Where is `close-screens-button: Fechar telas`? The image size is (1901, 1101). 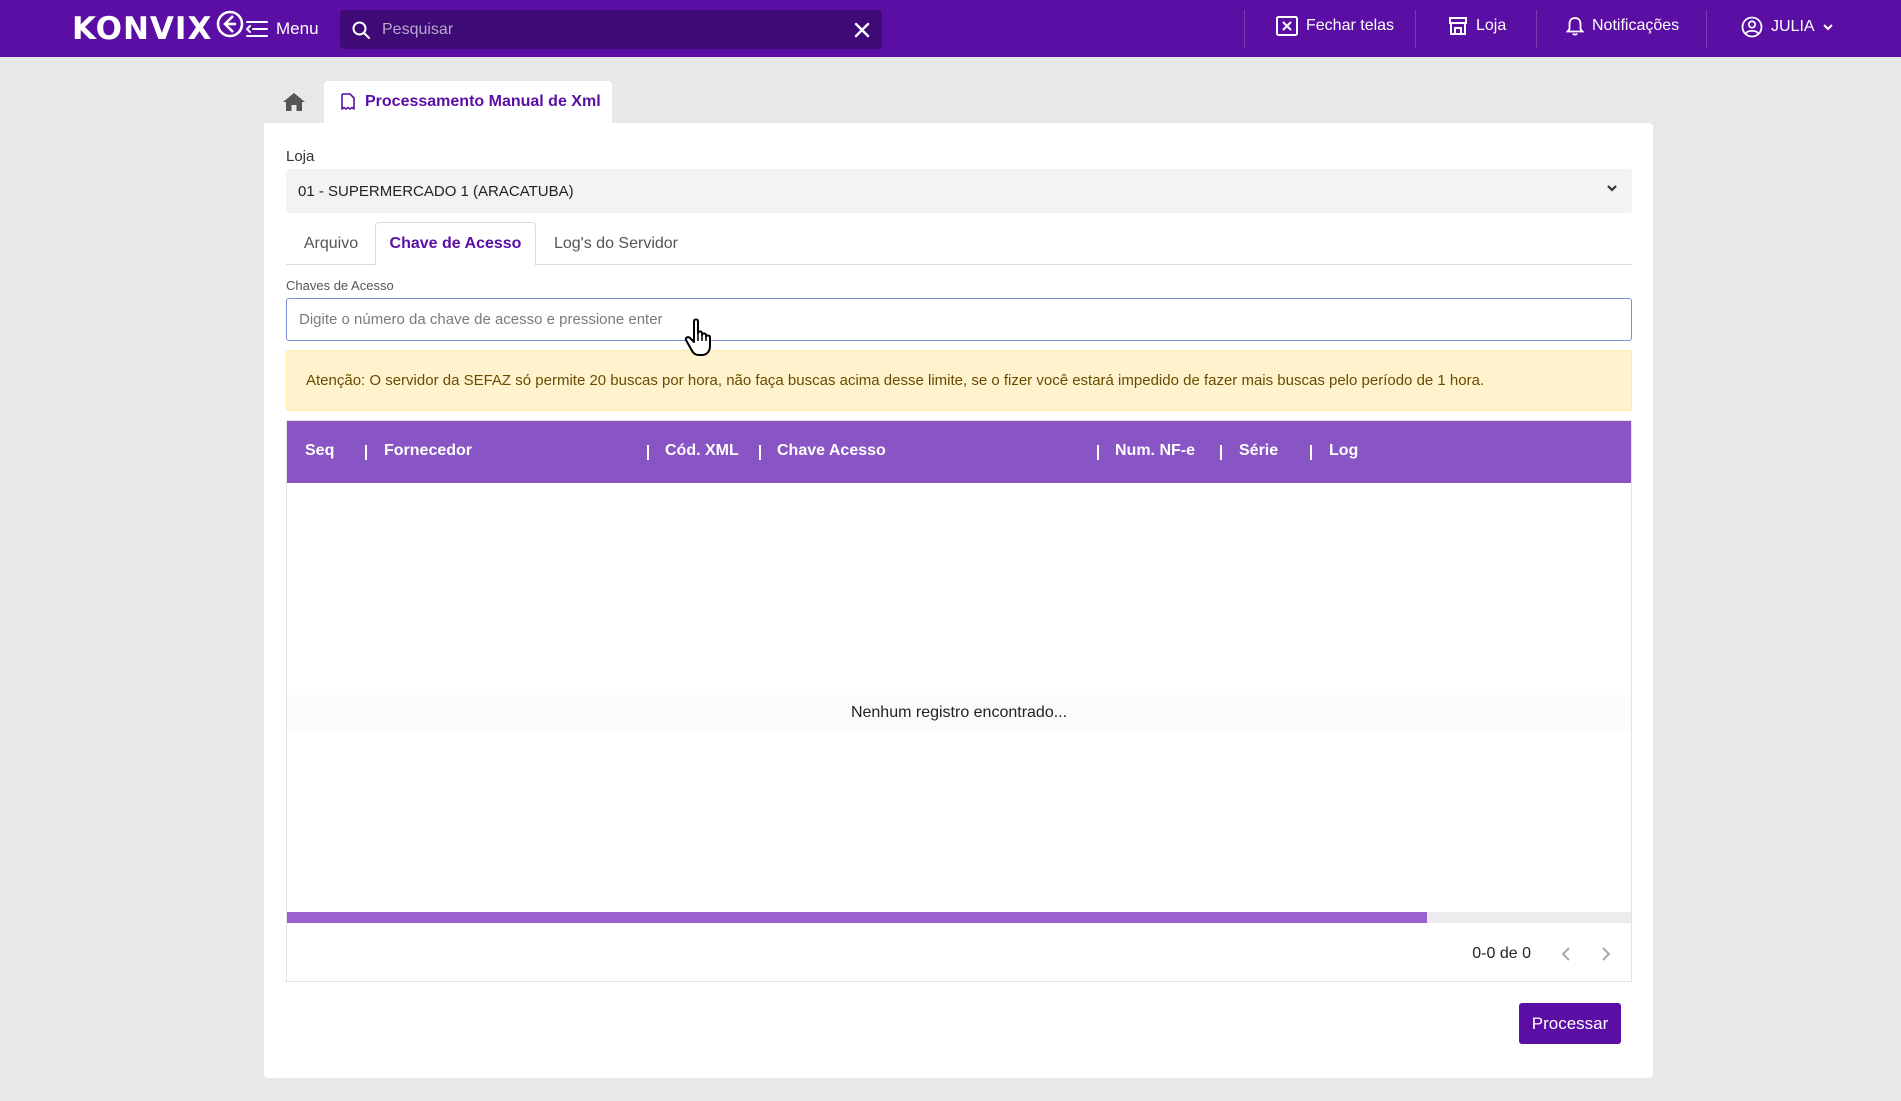 close-screens-button: Fechar telas is located at coordinates (1335, 26).